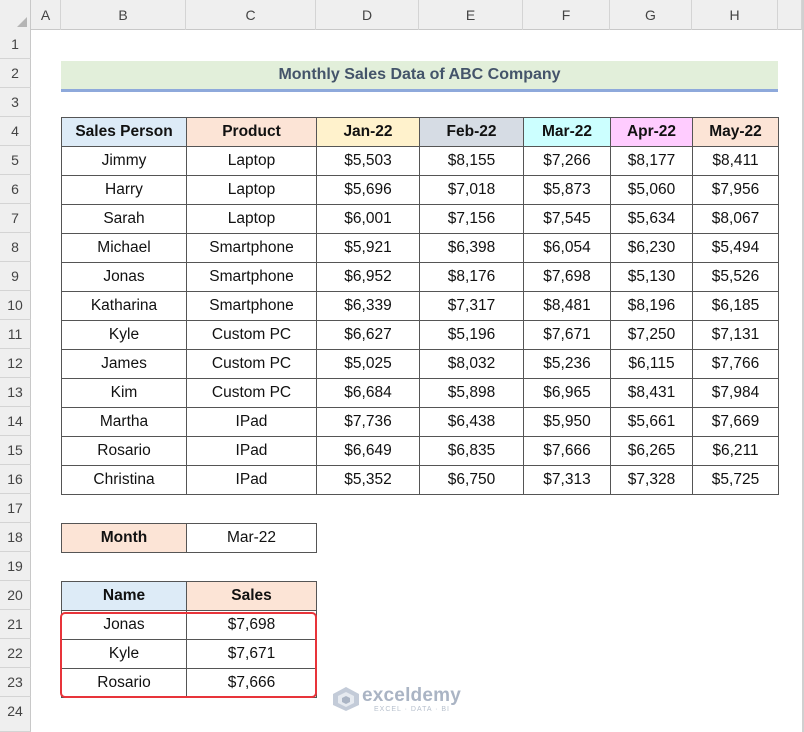 Image resolution: width=804 pixels, height=732 pixels. Describe the element at coordinates (368, 132) in the screenshot. I see `table-header-cell: Jan-22` at that location.